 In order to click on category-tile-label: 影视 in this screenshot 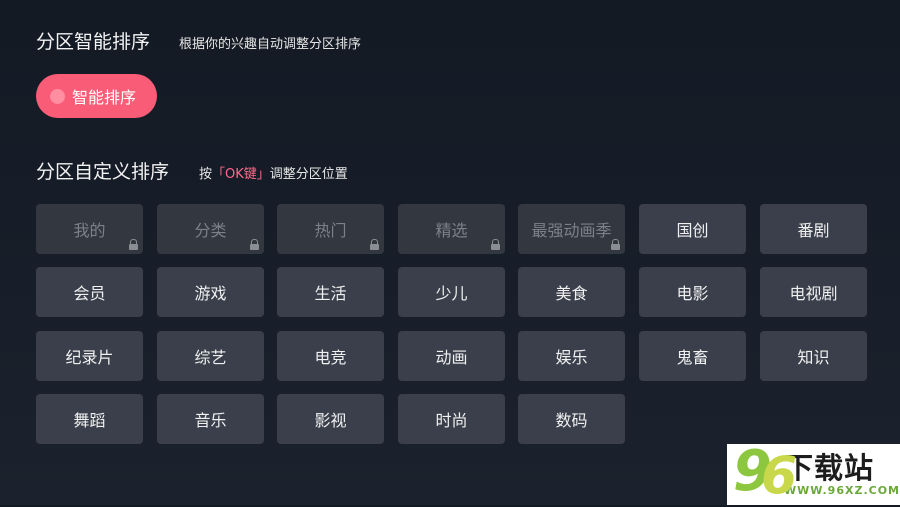, I will do `click(330, 420)`.